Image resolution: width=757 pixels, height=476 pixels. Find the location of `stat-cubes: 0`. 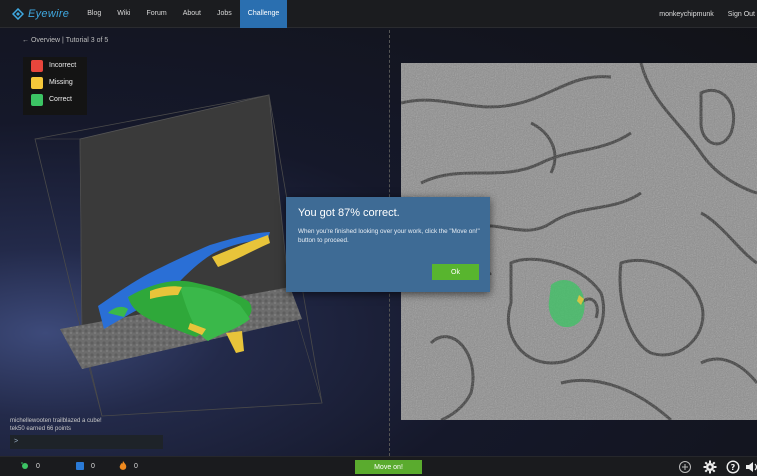

stat-cubes: 0 is located at coordinates (85, 466).